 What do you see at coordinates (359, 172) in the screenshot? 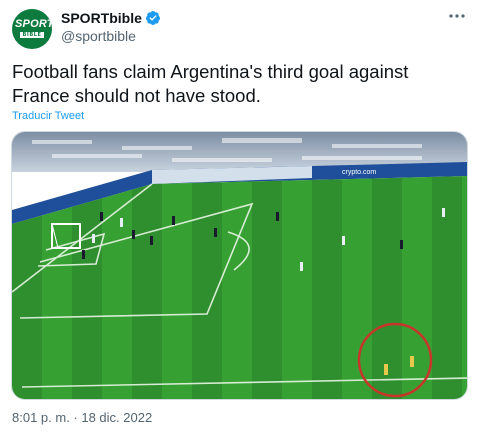
I see `ad-board-text: crypto.com` at bounding box center [359, 172].